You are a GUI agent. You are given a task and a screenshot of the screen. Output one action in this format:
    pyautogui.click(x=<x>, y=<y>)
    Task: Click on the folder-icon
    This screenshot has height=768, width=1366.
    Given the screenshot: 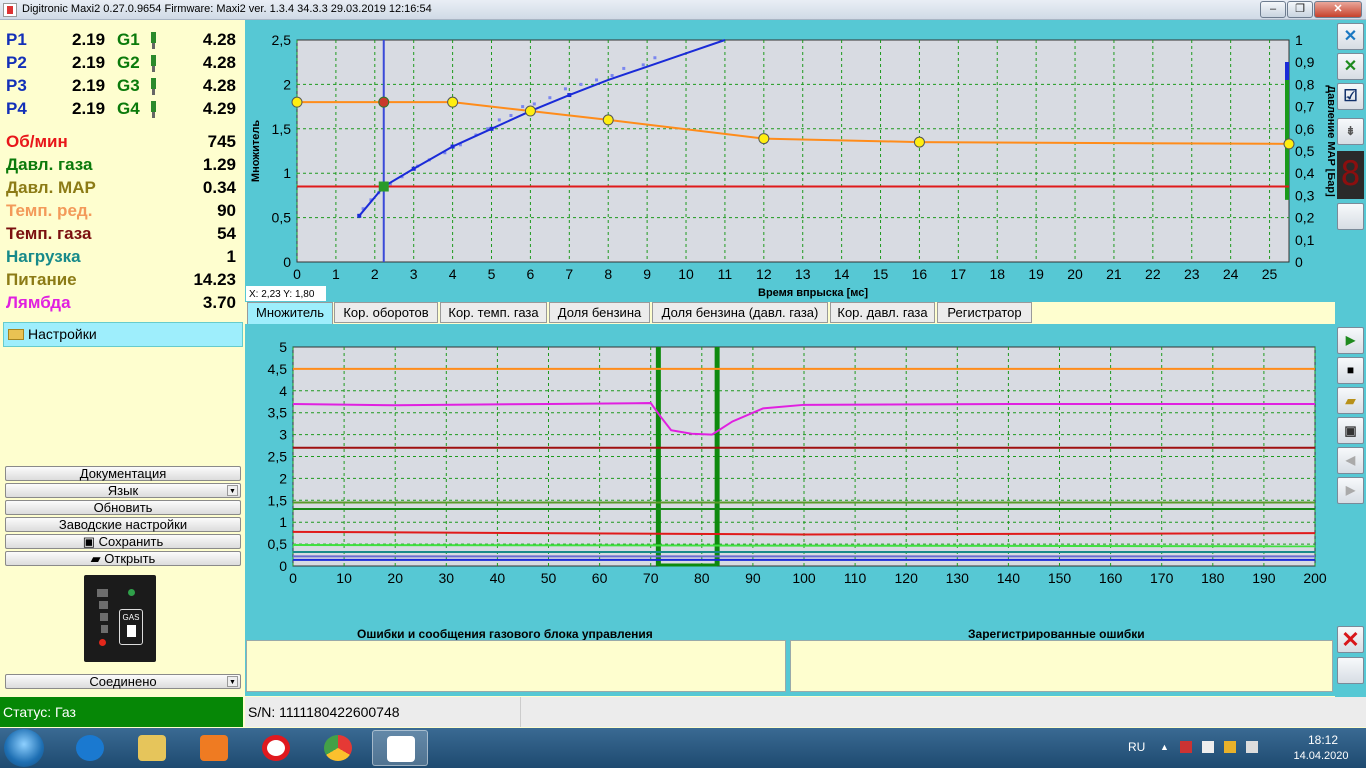 What is the action you would take?
    pyautogui.click(x=16, y=334)
    